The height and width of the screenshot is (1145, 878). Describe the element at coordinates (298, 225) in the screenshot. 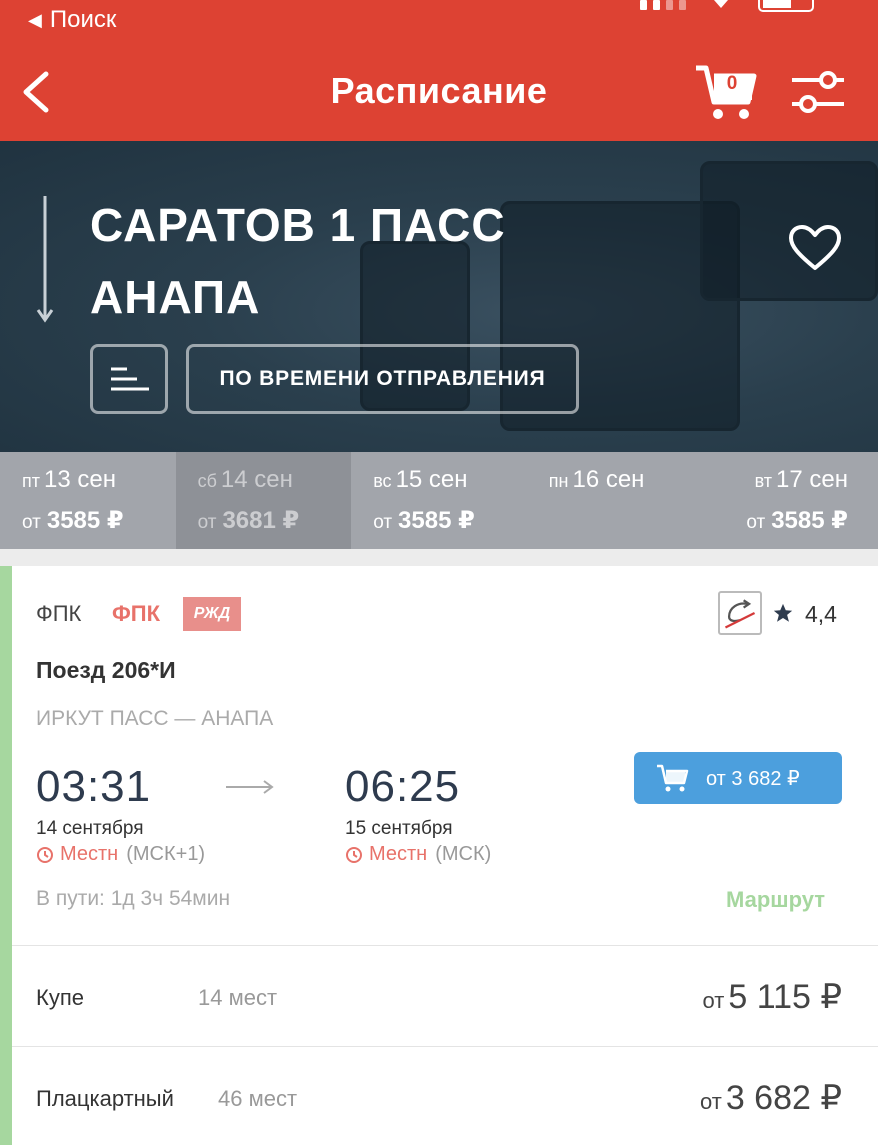

I see `departure-station: САРАТОВ 1 ПАСС` at that location.